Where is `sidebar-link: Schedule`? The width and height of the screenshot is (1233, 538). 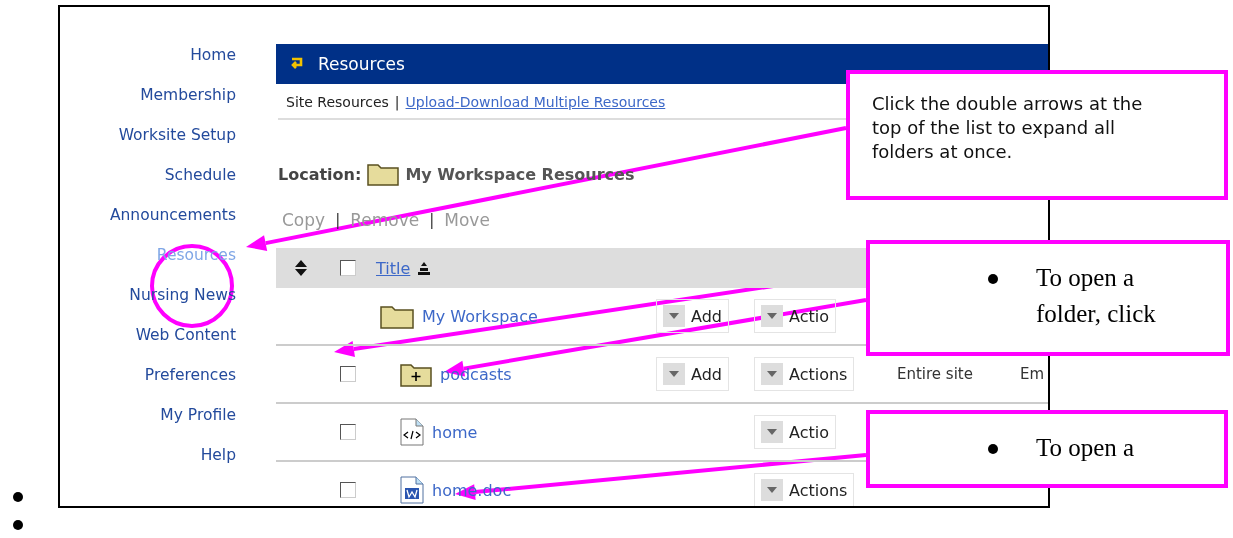
sidebar-link: Schedule is located at coordinates (200, 175).